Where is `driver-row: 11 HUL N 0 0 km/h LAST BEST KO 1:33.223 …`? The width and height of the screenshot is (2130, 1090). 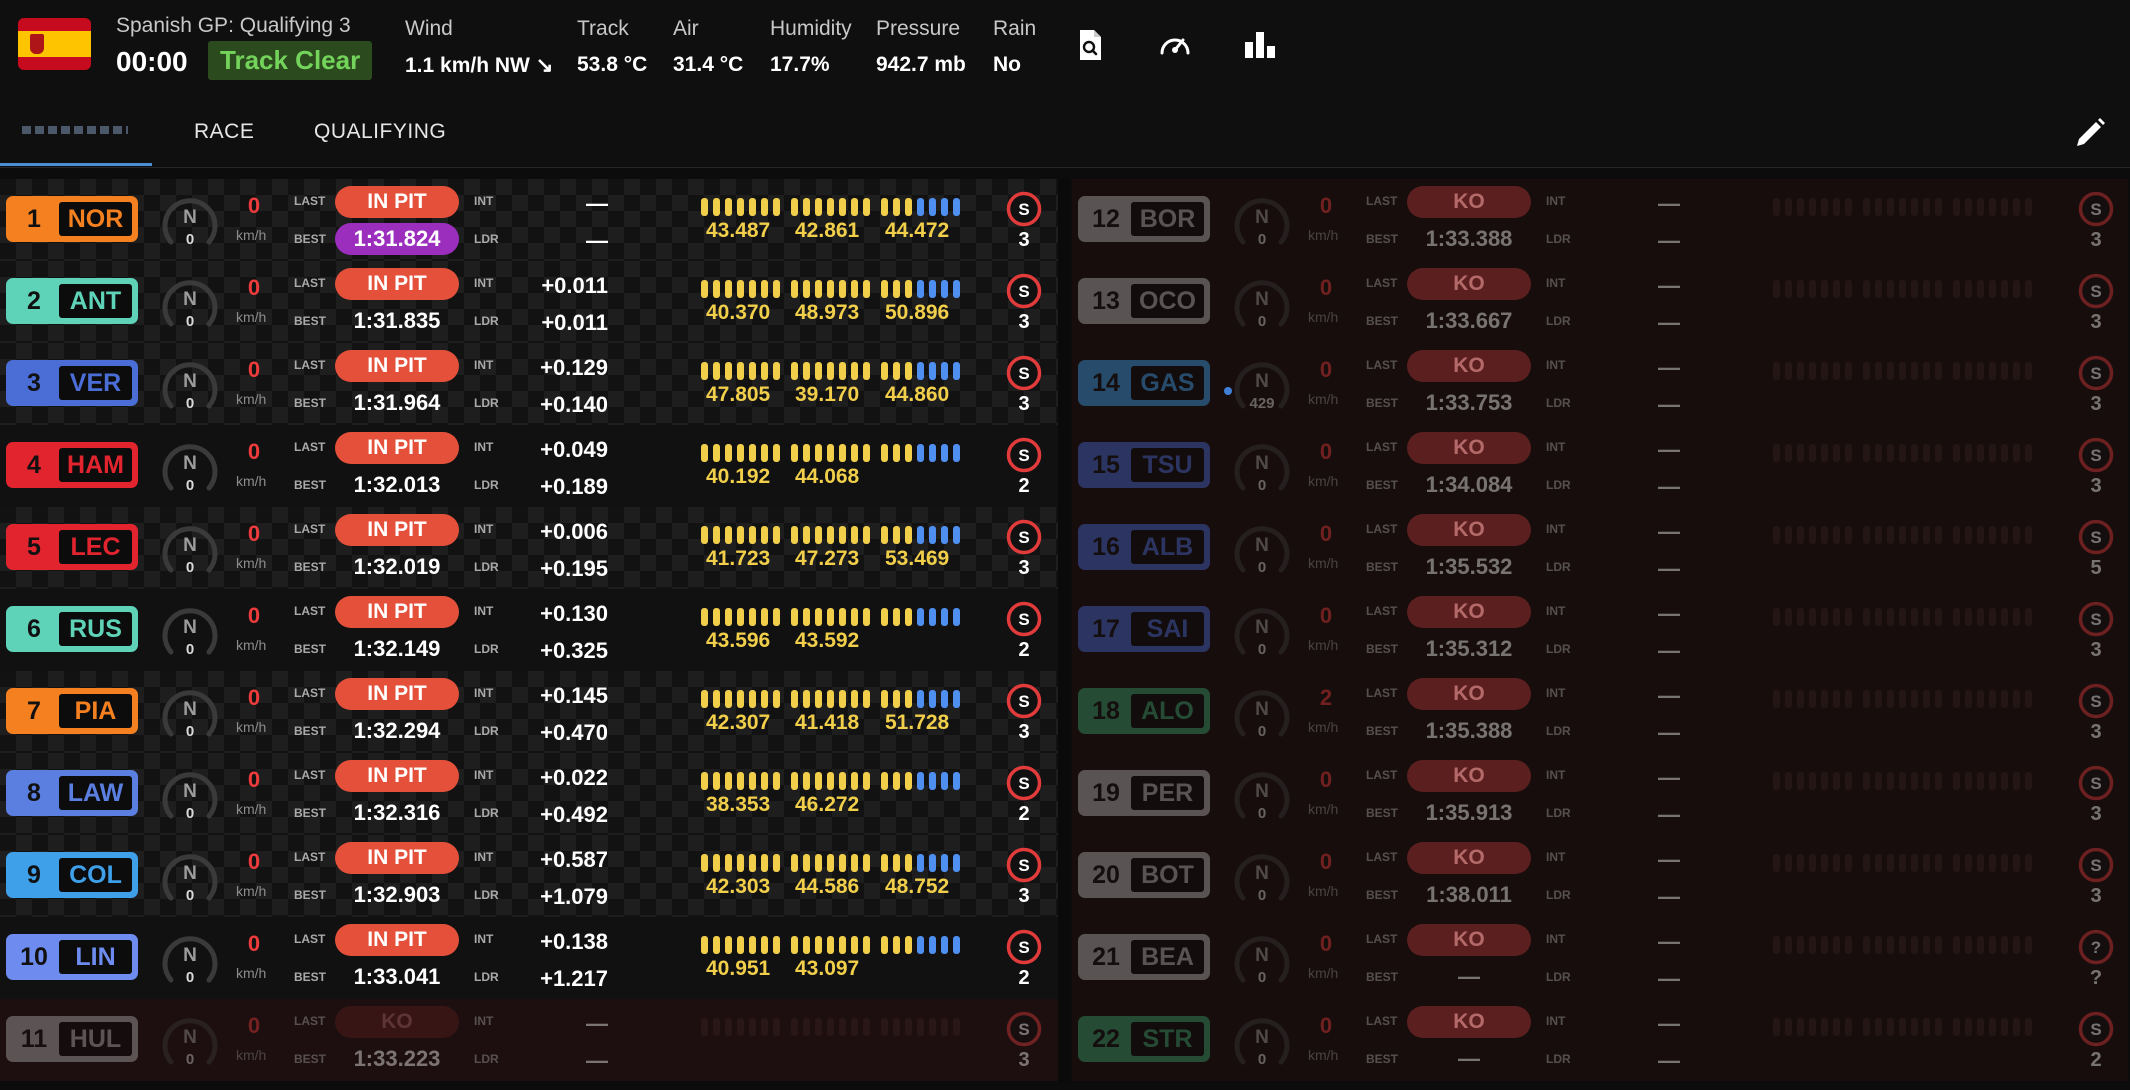
driver-row: 11 HUL N 0 0 km/h LAST BEST KO 1:33.223 … is located at coordinates (529, 1040).